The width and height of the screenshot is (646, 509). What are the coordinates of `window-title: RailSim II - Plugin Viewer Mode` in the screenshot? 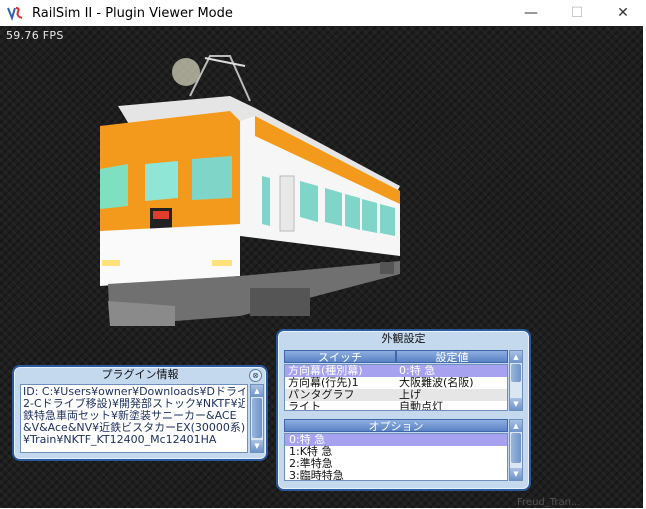 It's located at (132, 13).